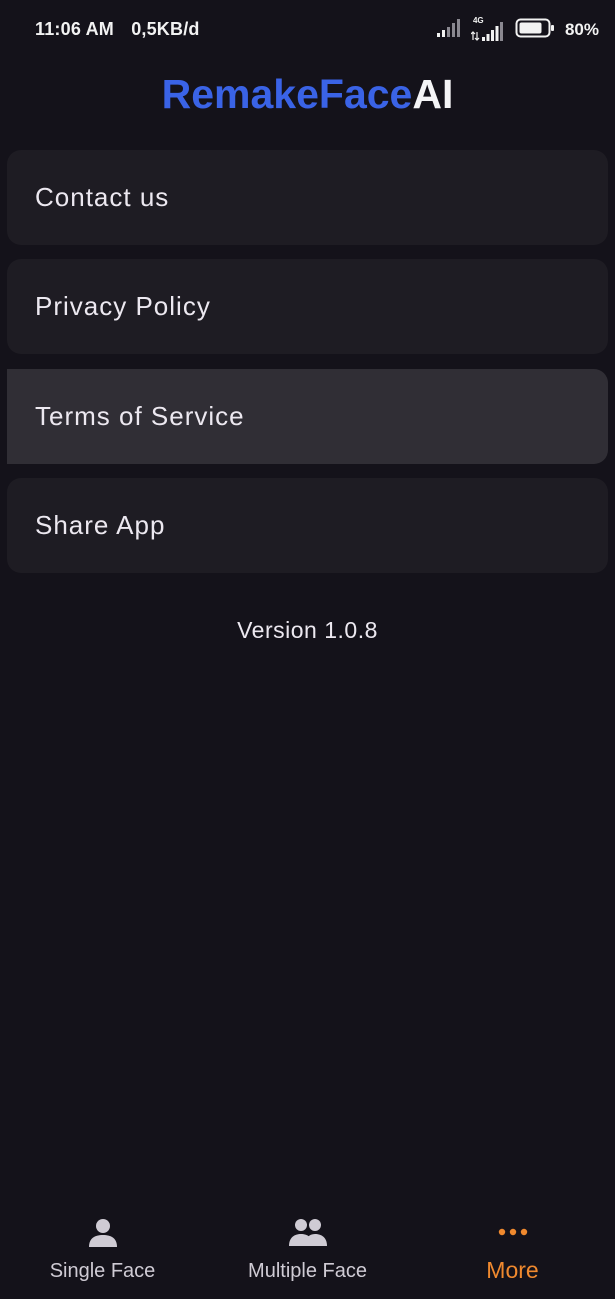  Describe the element at coordinates (487, 29) in the screenshot. I see `signal-4g-icon: 4G` at that location.